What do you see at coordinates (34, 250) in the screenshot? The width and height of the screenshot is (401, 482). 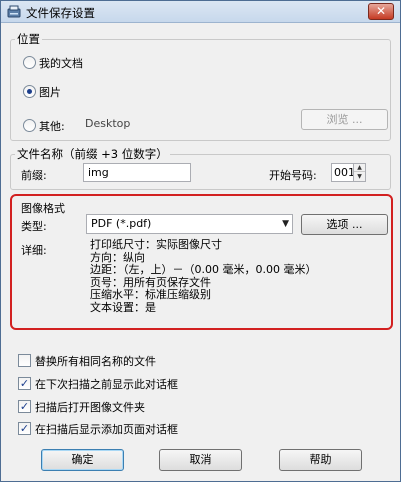 I see `details-label: 详细:` at bounding box center [34, 250].